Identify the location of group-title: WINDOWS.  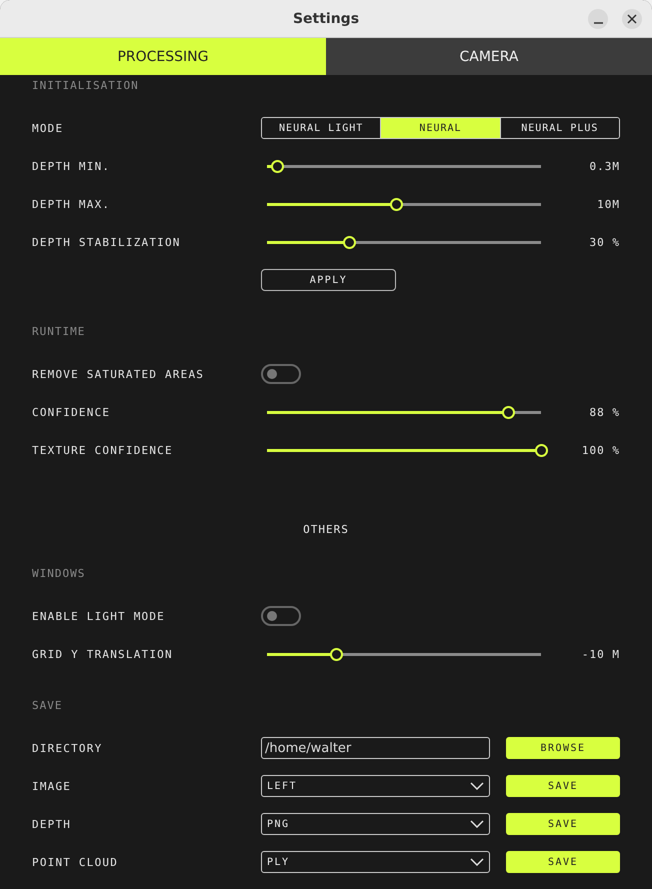
(59, 574).